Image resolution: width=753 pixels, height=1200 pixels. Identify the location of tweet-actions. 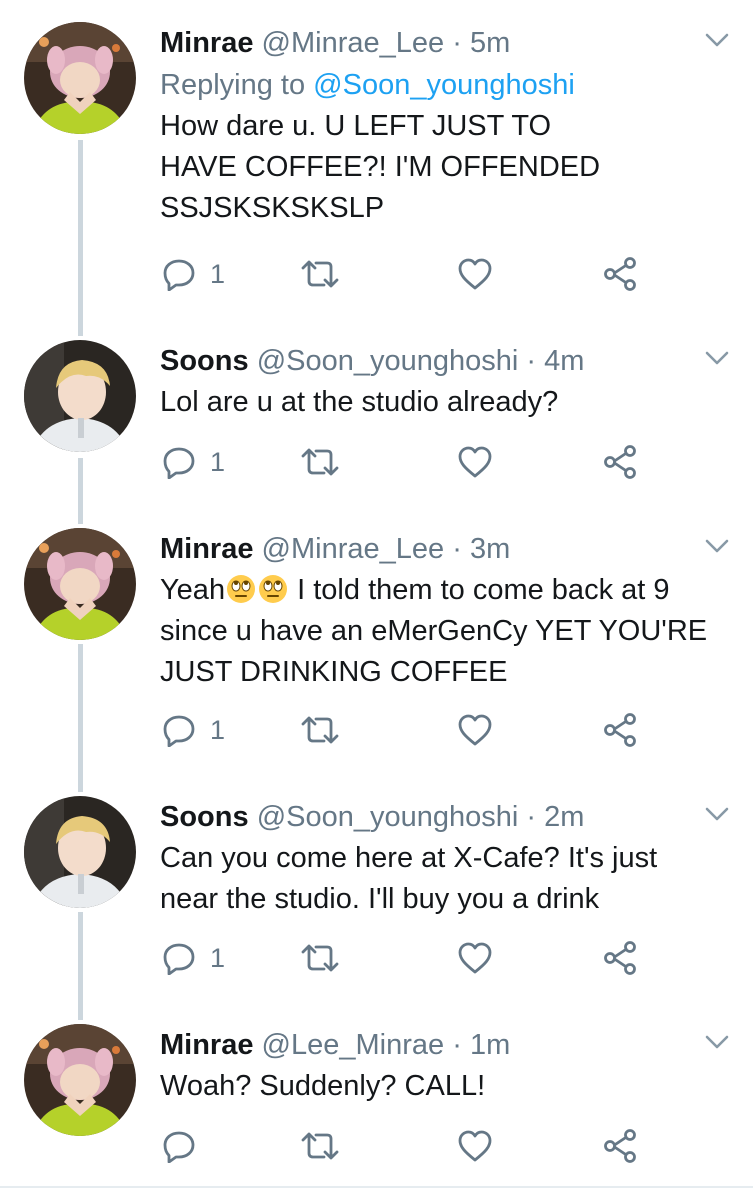
(410, 1146).